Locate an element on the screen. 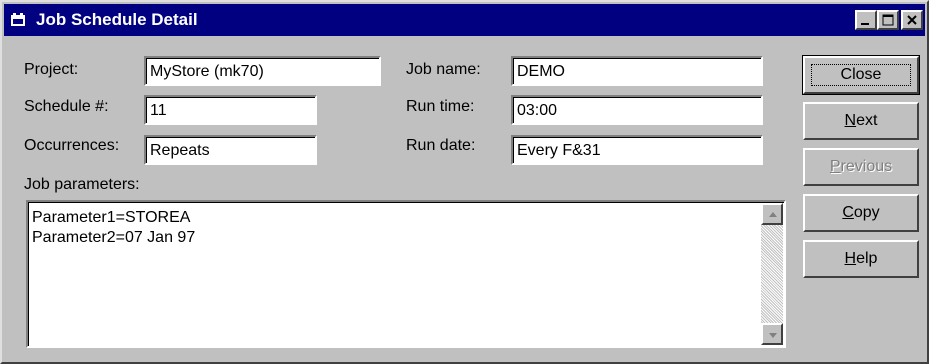 This screenshot has width=929, height=364. close-window-button is located at coordinates (912, 20).